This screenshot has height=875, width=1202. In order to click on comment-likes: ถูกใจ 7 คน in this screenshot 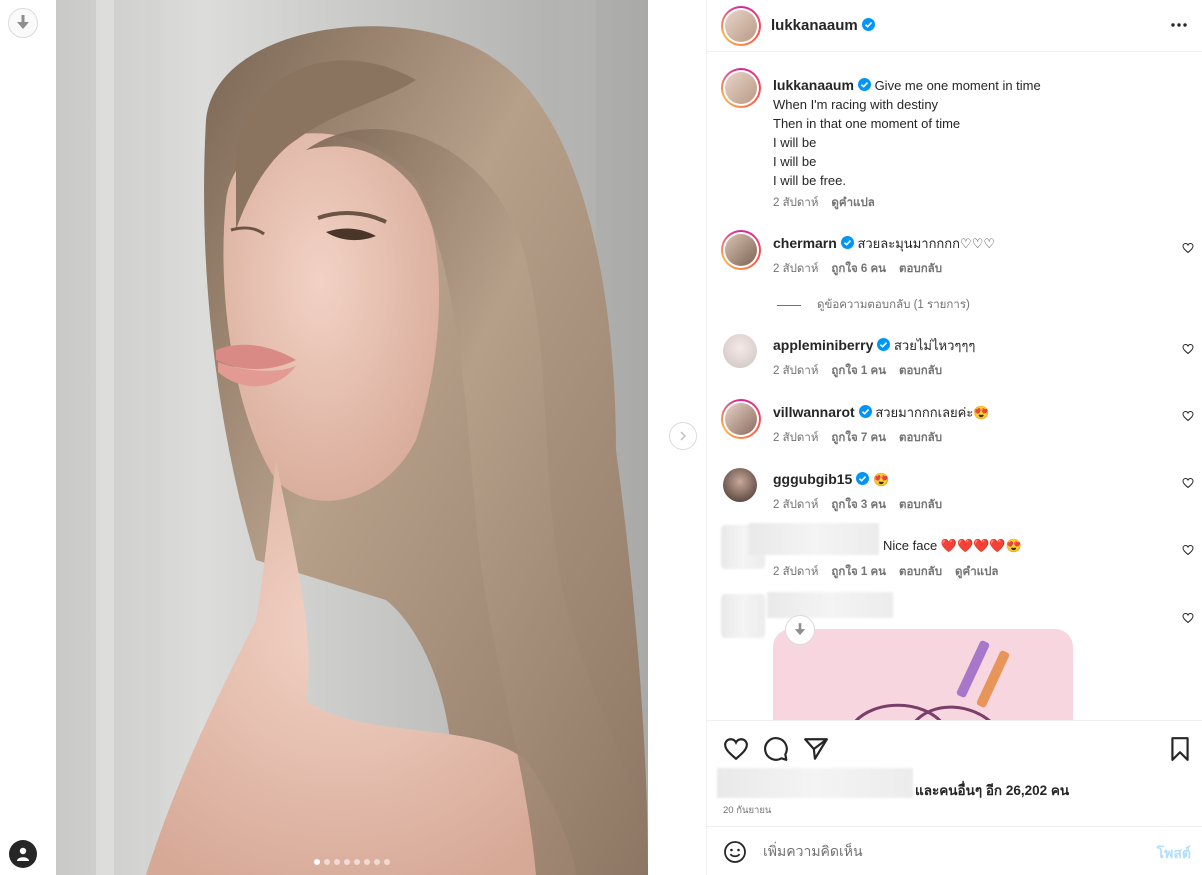, I will do `click(858, 438)`.